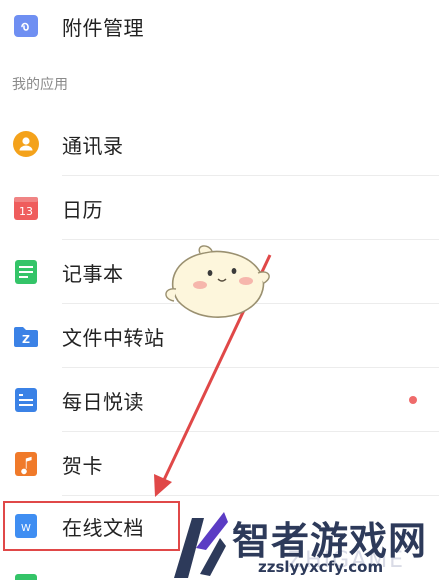 Image resolution: width=439 pixels, height=580 pixels. I want to click on mascot-sticker-image, so click(217, 281).